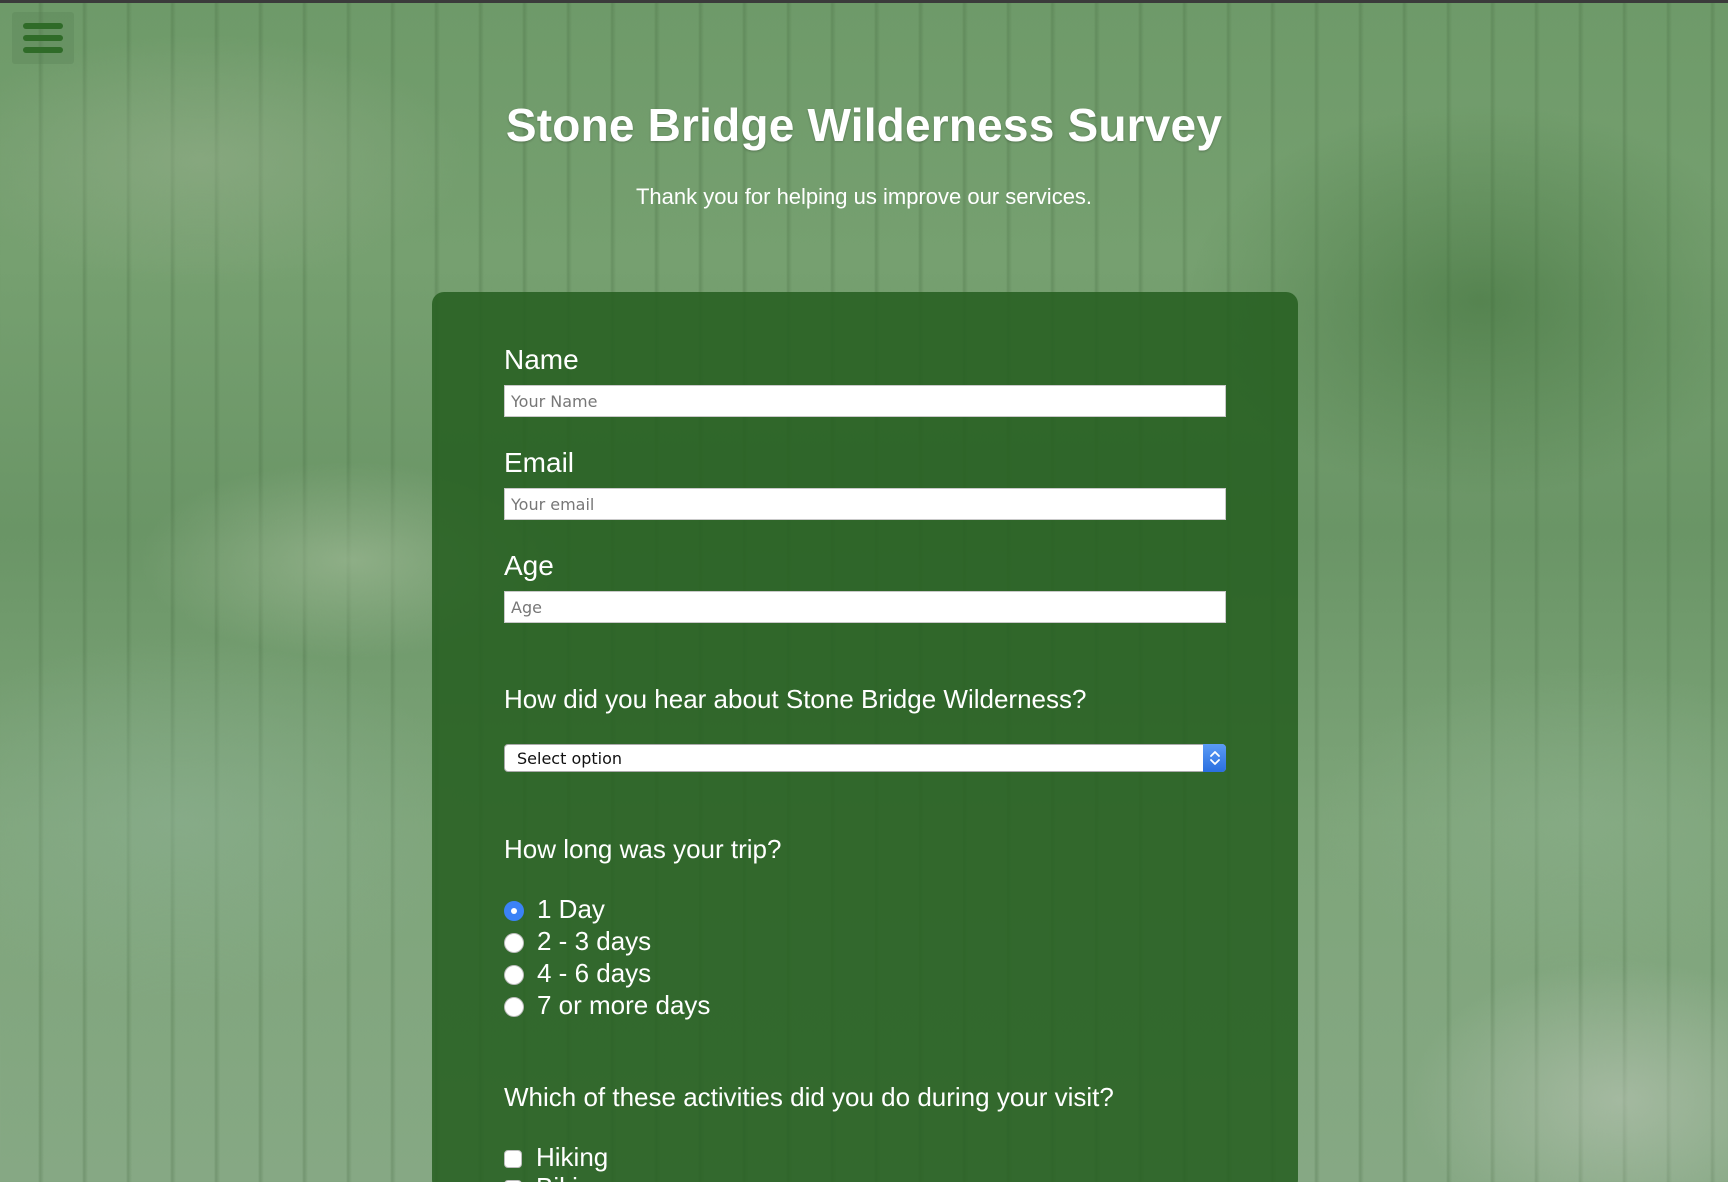  What do you see at coordinates (594, 972) in the screenshot?
I see `trip-option-label: 4 - 6 days` at bounding box center [594, 972].